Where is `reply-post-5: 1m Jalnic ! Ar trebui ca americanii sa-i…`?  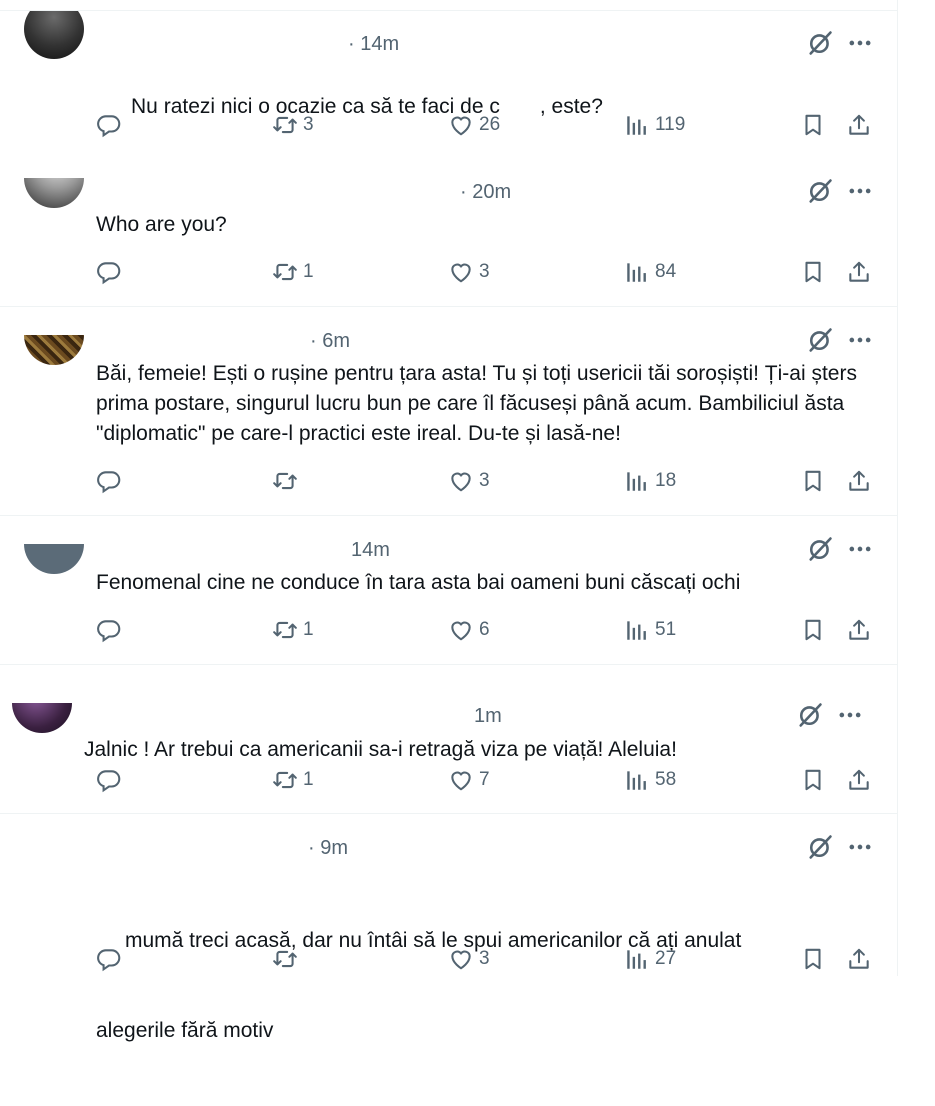
reply-post-5: 1m Jalnic ! Ar trebui ca americanii sa-i… is located at coordinates (449, 739).